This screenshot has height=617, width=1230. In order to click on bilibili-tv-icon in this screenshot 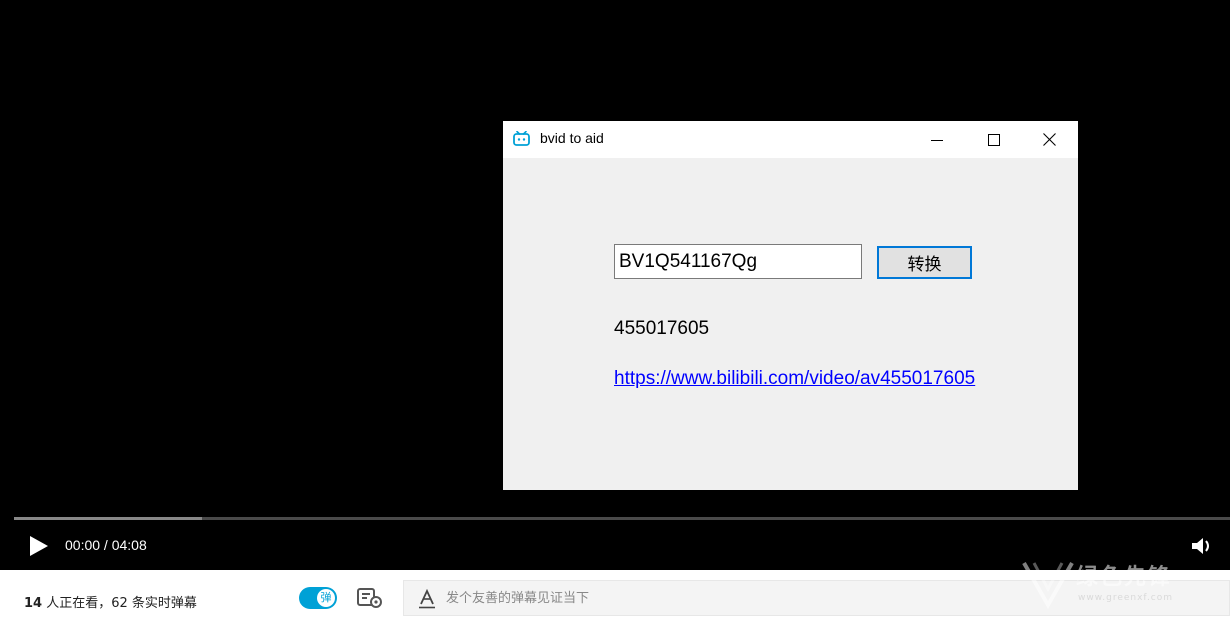, I will do `click(521, 138)`.